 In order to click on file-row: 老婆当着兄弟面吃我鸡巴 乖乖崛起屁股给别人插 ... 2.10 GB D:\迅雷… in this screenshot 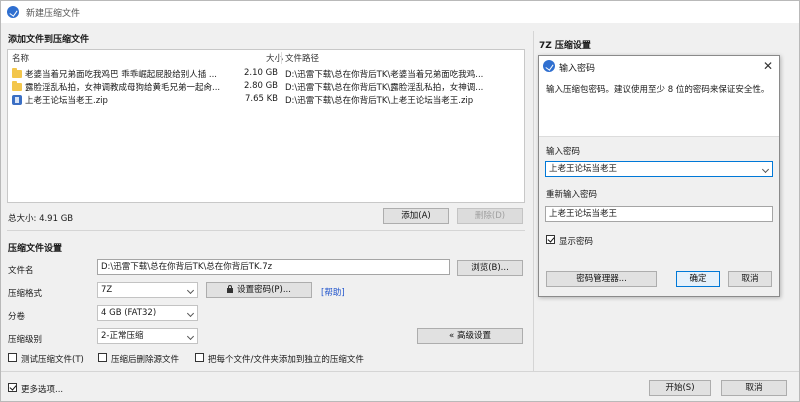, I will do `click(266, 74)`.